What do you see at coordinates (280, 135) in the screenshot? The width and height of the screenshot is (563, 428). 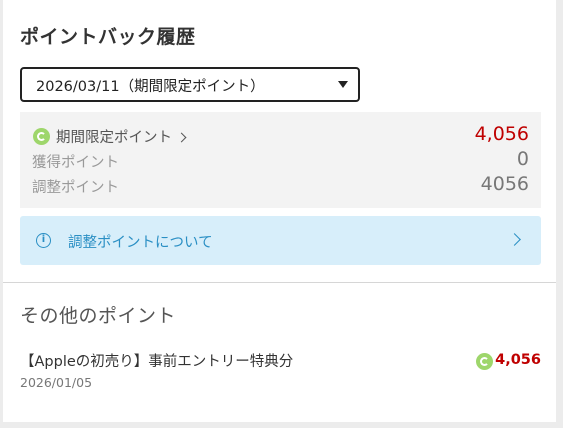 I see `limited-points-row: 期間限定ポイント 4,056` at bounding box center [280, 135].